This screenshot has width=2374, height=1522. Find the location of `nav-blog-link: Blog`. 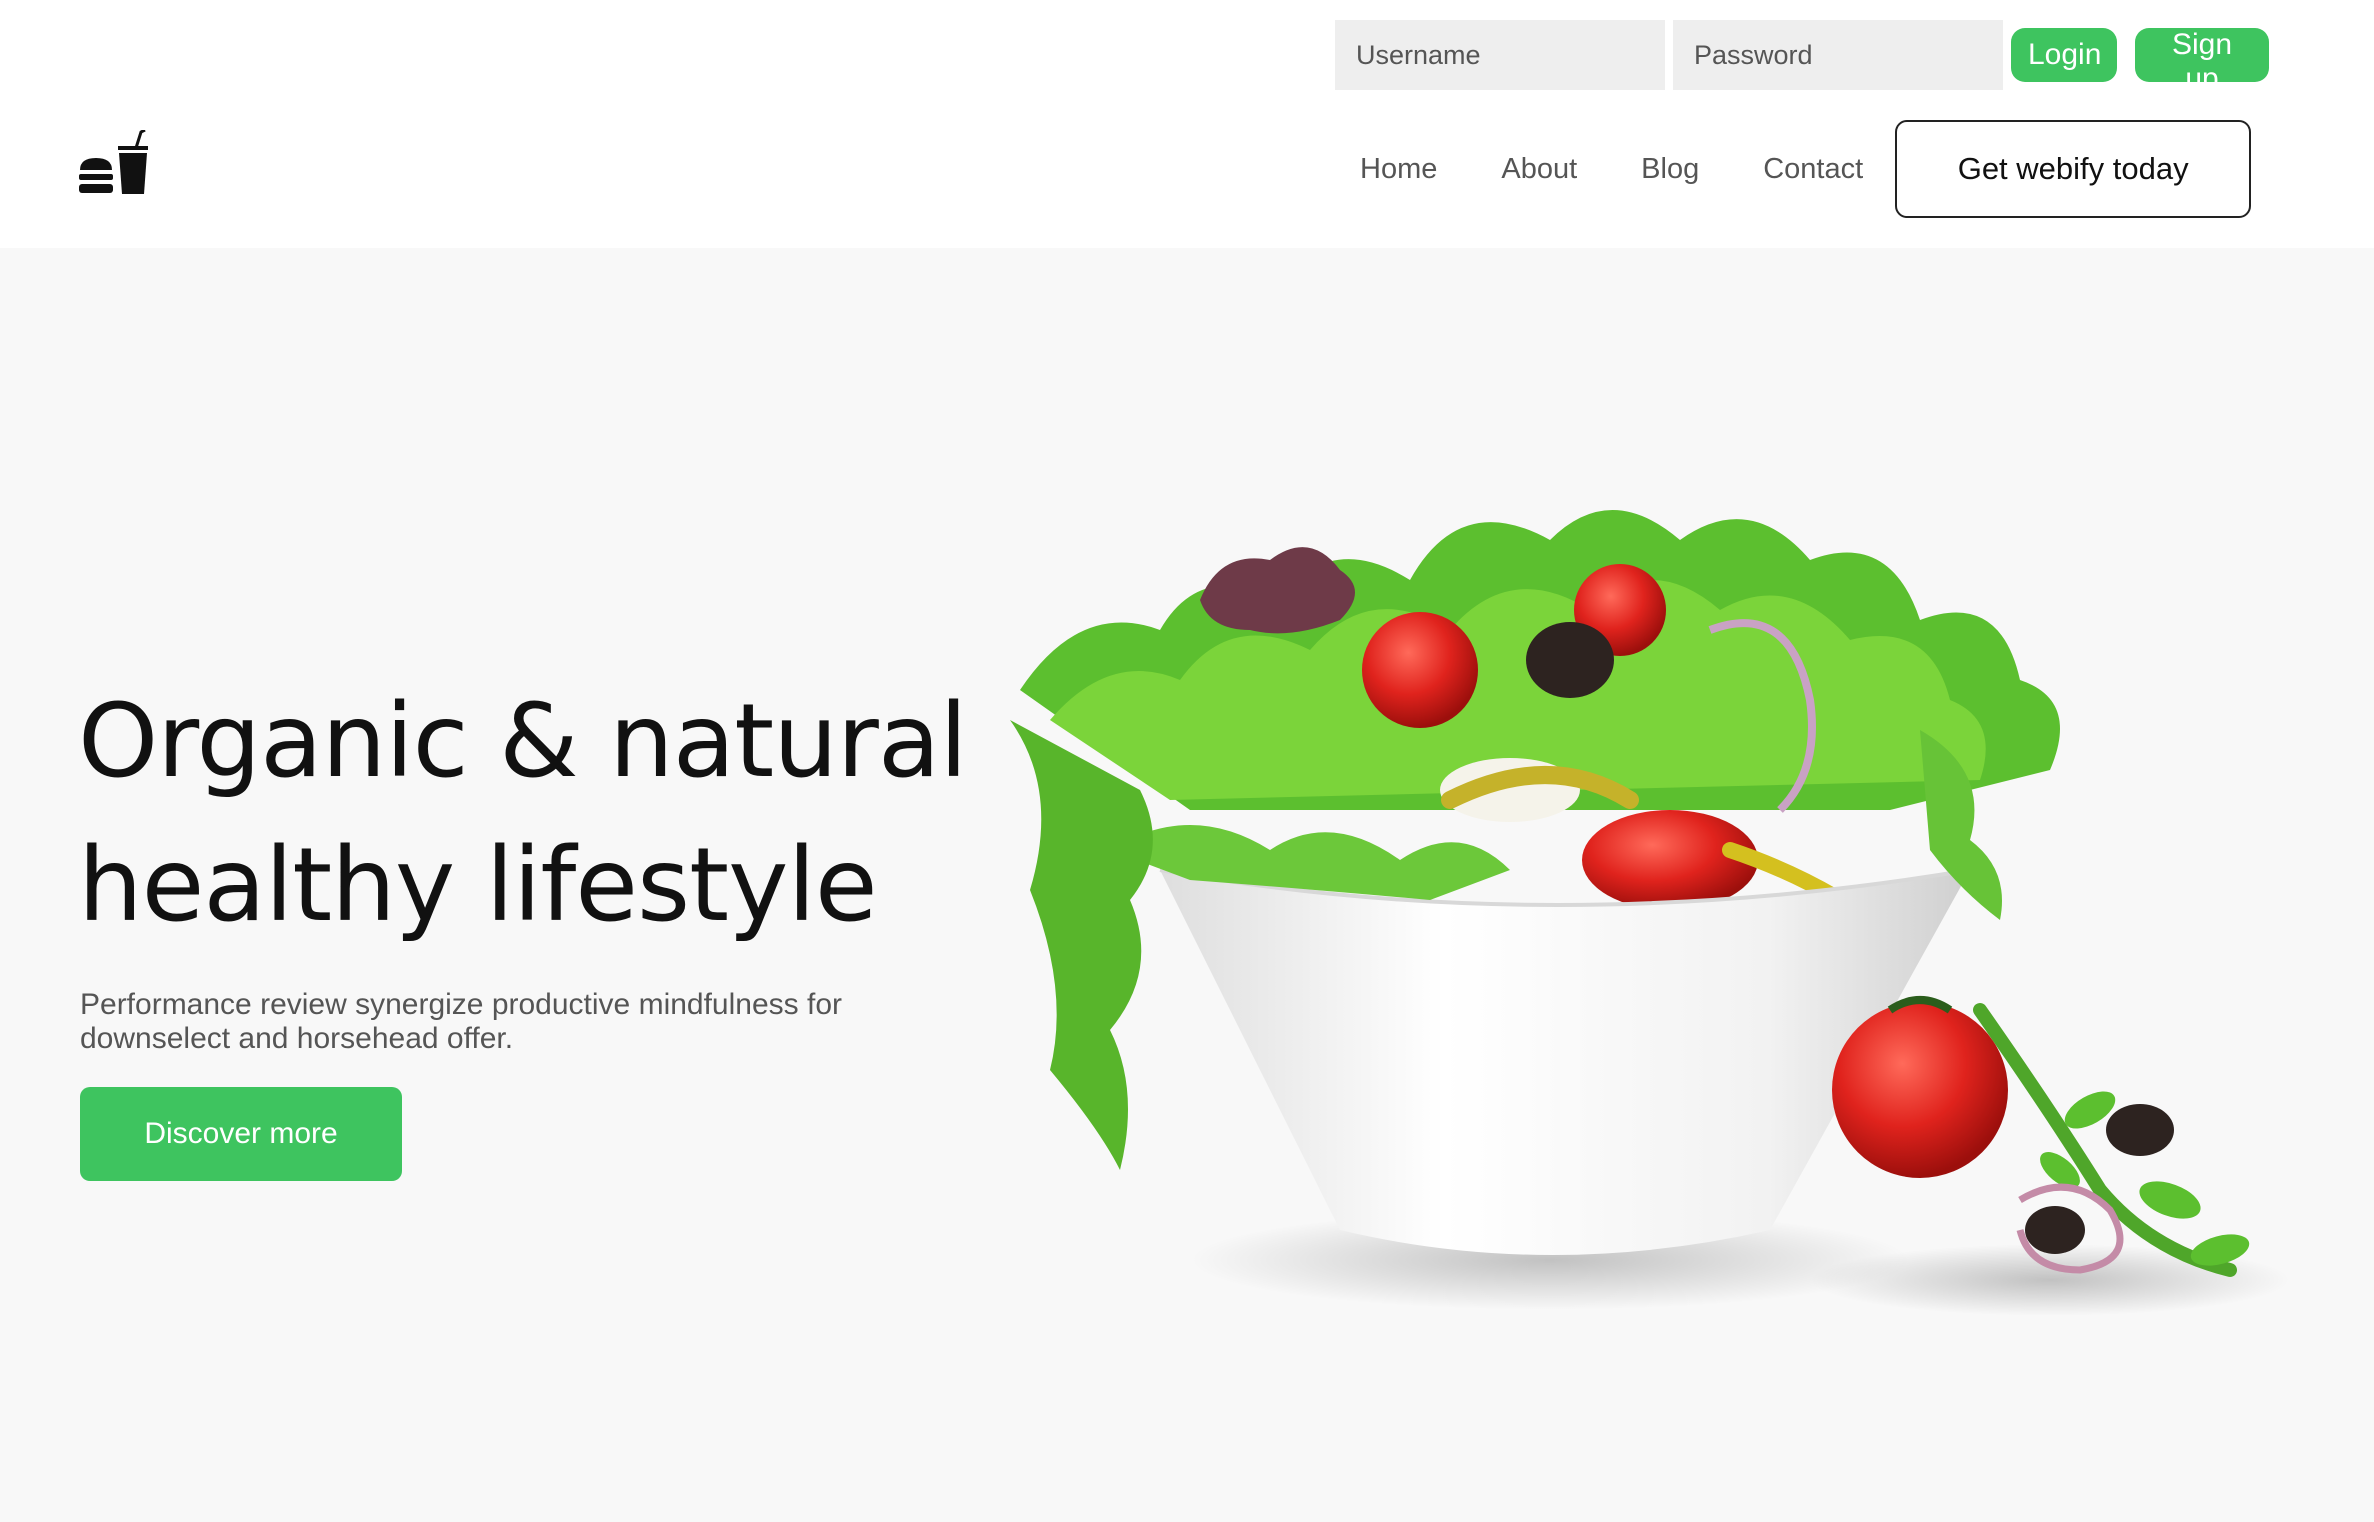

nav-blog-link: Blog is located at coordinates (1670, 169).